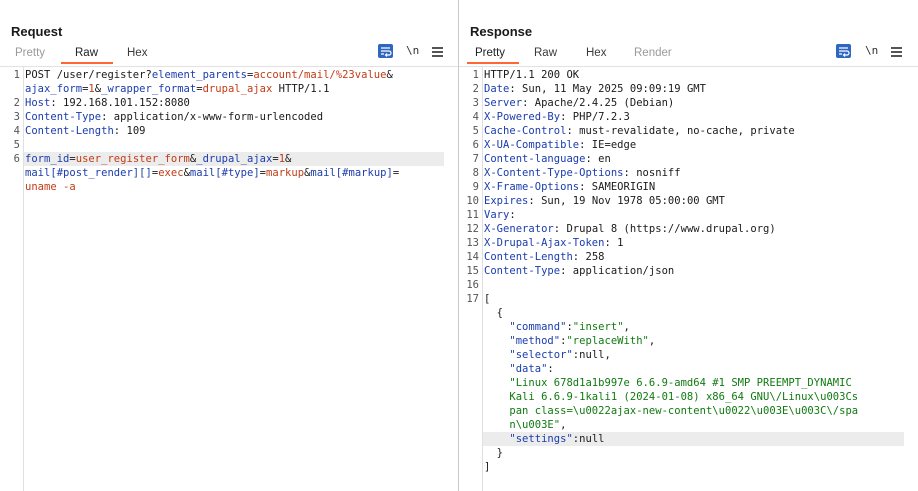 Image resolution: width=918 pixels, height=491 pixels. I want to click on code-line: "command":"insert",, so click(557, 327).